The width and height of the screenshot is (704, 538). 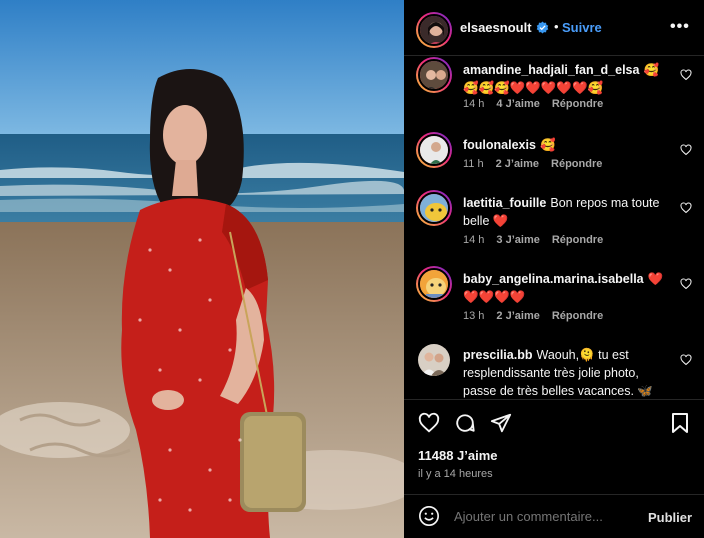 I want to click on comment-username: foulonalexis, so click(x=499, y=145).